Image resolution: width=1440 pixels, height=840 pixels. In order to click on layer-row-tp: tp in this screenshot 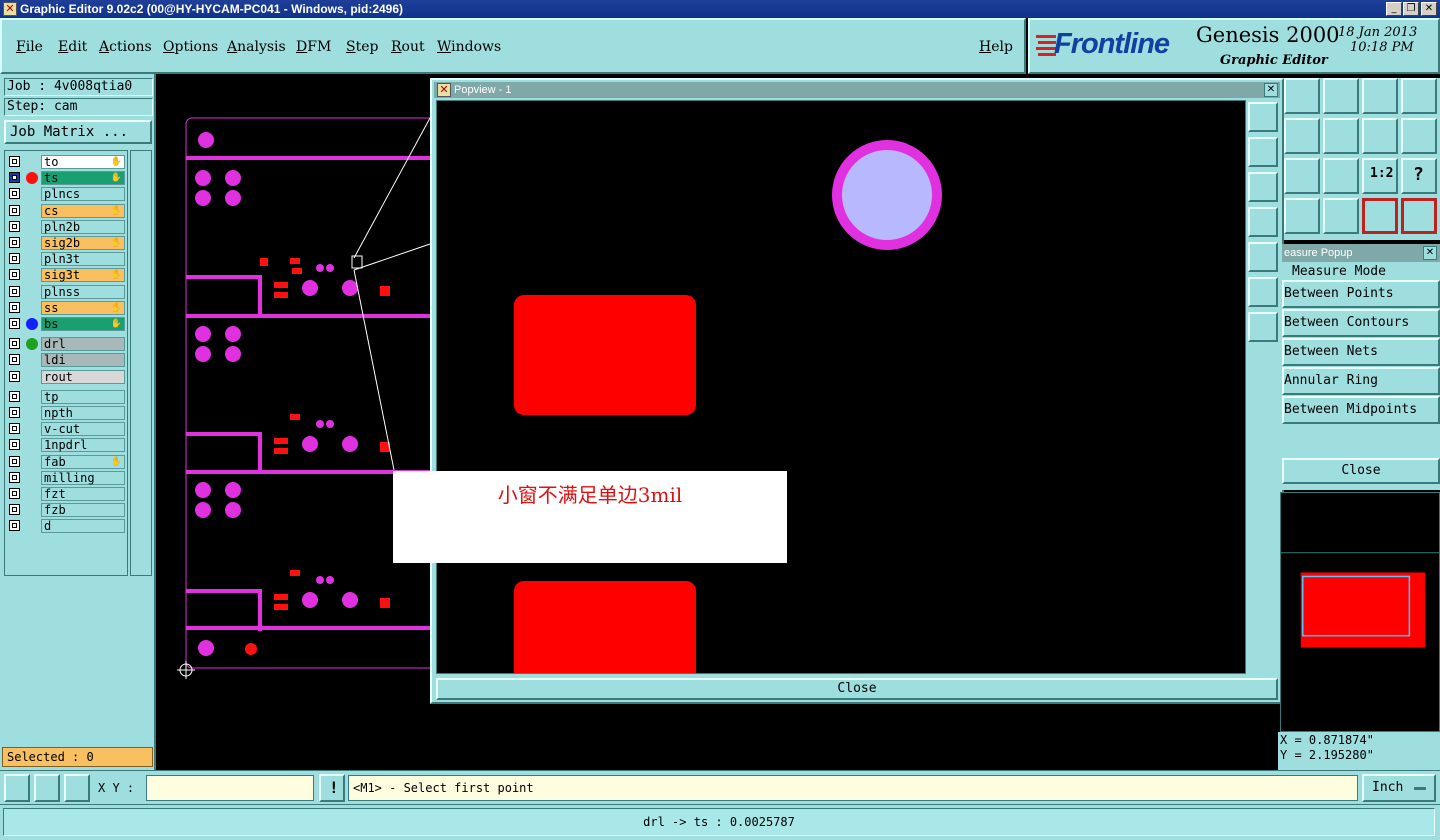, I will do `click(66, 397)`.